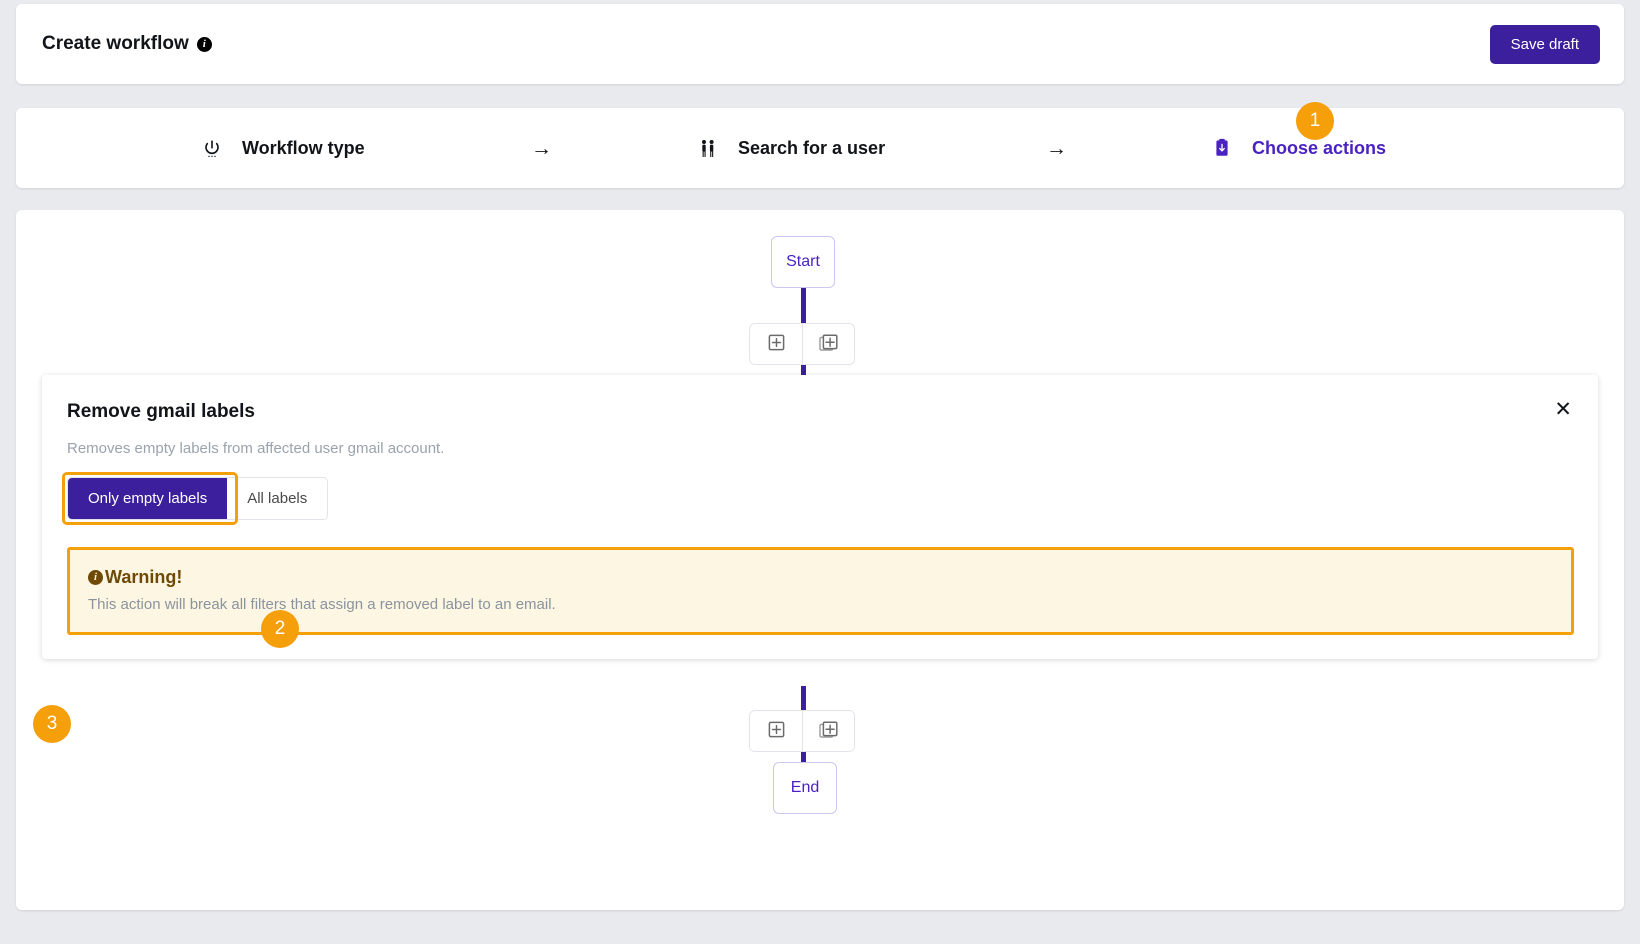 The height and width of the screenshot is (944, 1640). I want to click on close-icon: ✕, so click(1563, 409).